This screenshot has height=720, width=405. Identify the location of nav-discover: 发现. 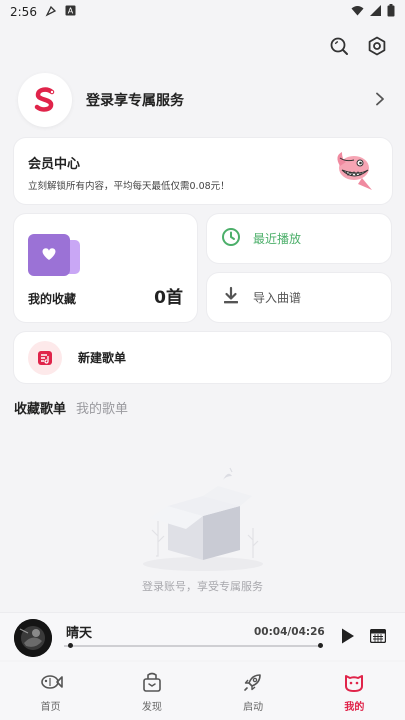
(151, 691).